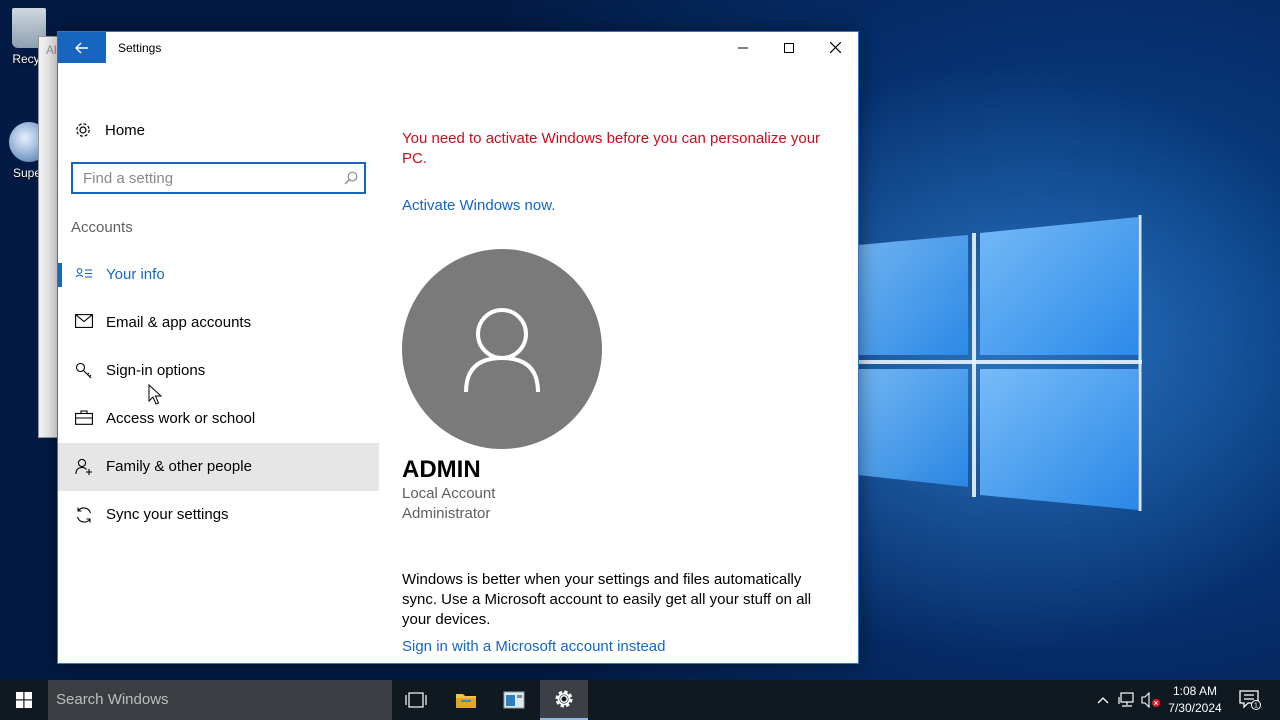  What do you see at coordinates (441, 469) in the screenshot?
I see `user-name: ADMIN` at bounding box center [441, 469].